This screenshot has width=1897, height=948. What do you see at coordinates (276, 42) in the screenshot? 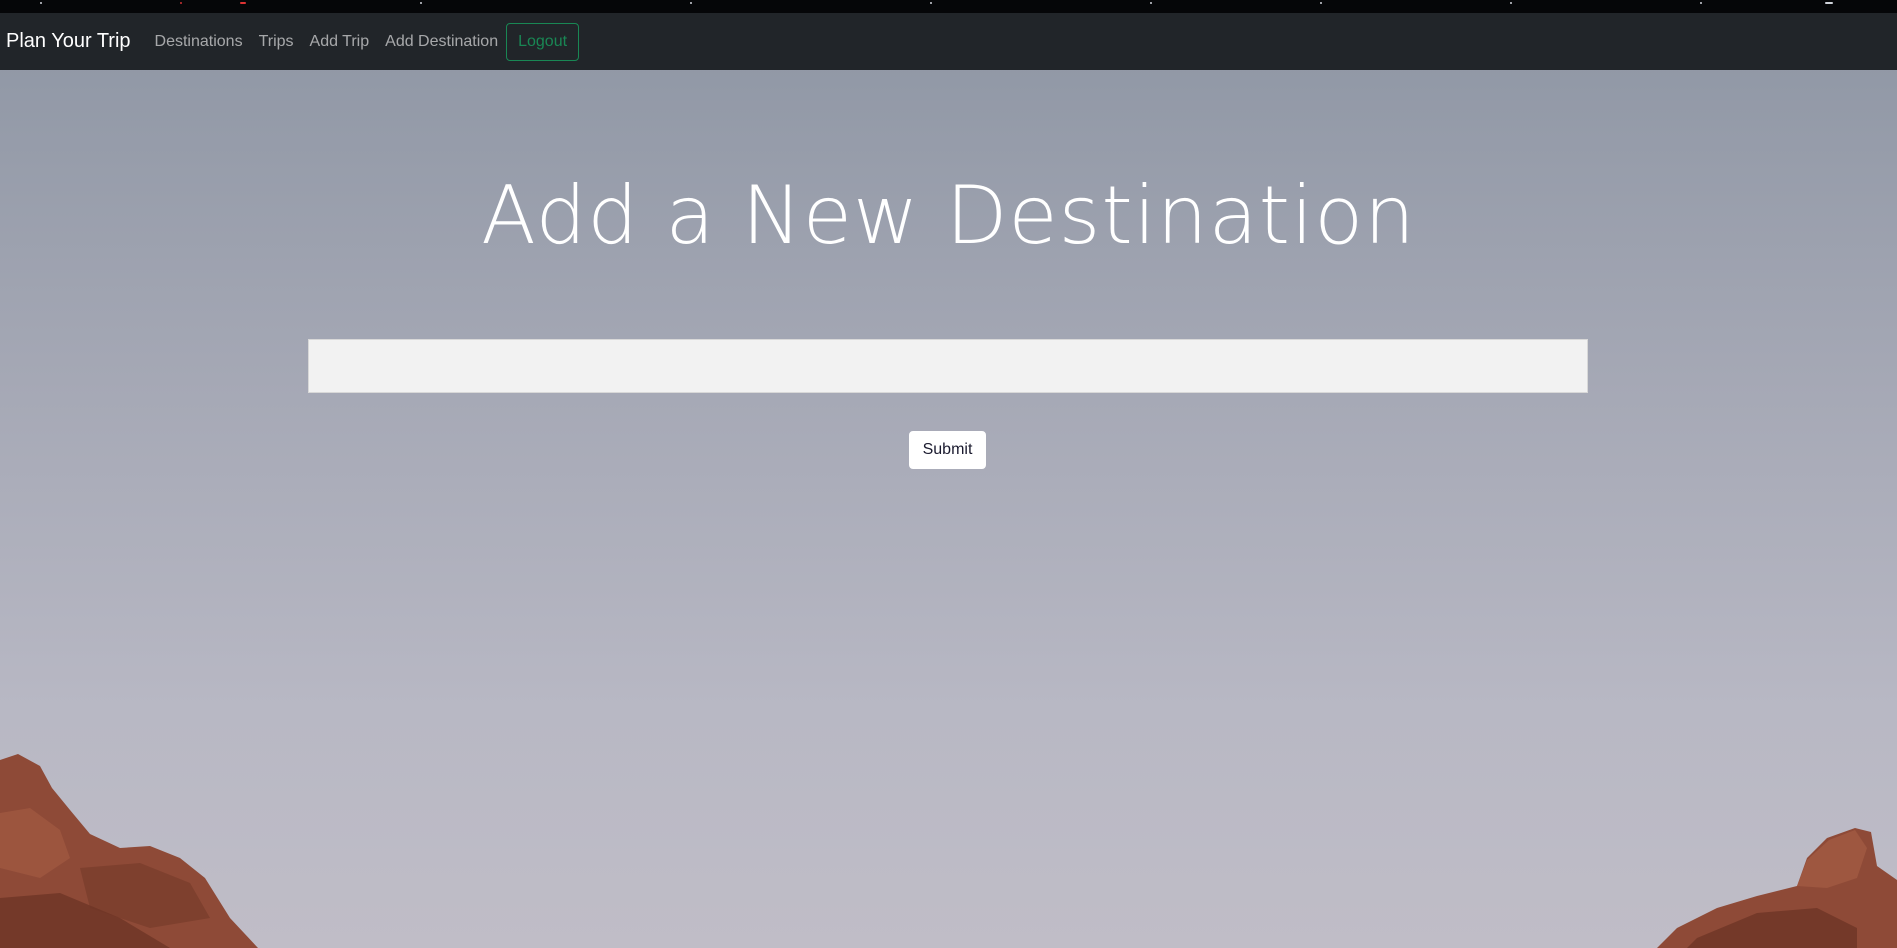
I see `nav-link-trips: Trips` at bounding box center [276, 42].